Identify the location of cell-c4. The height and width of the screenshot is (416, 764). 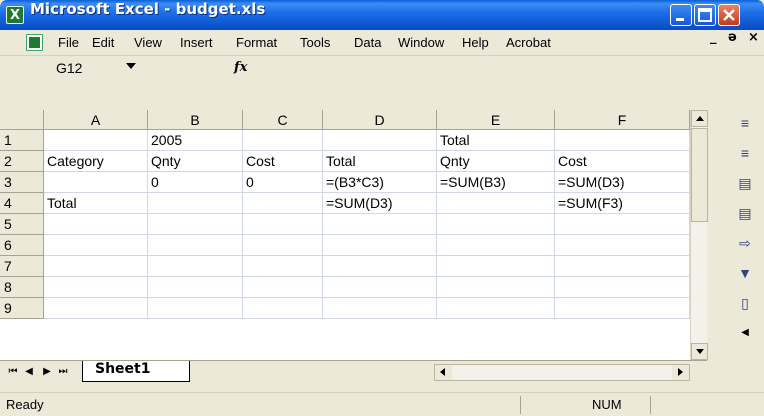
(283, 203).